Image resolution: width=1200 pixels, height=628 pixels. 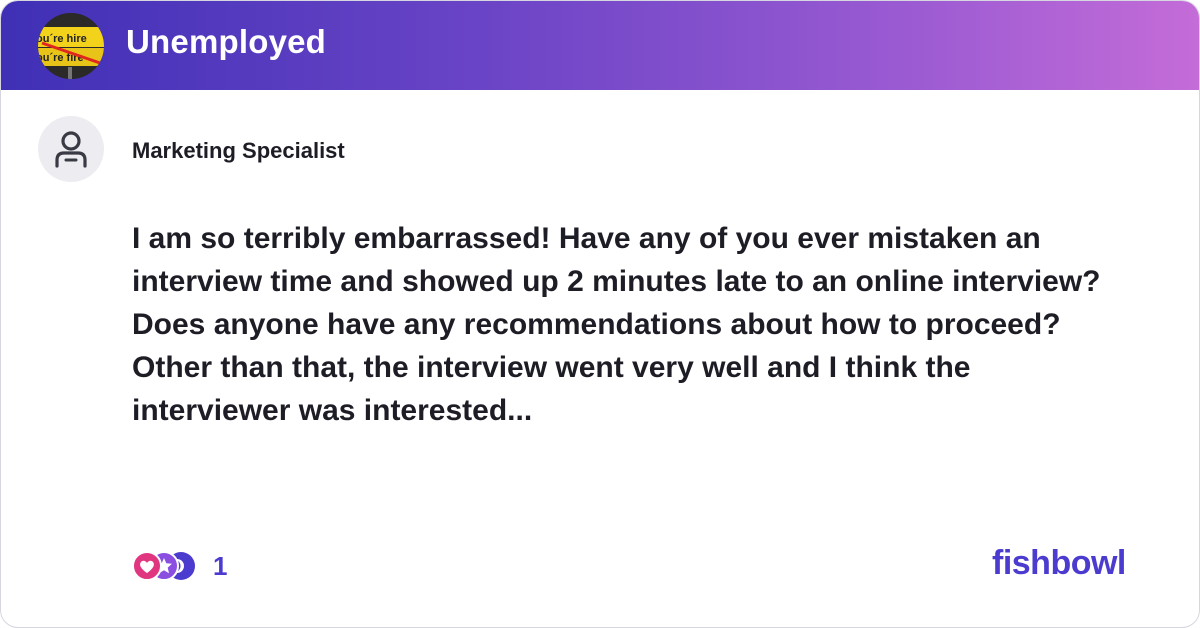 I want to click on bowl-avatar: ou´re hire ou´re fire, so click(x=71, y=46).